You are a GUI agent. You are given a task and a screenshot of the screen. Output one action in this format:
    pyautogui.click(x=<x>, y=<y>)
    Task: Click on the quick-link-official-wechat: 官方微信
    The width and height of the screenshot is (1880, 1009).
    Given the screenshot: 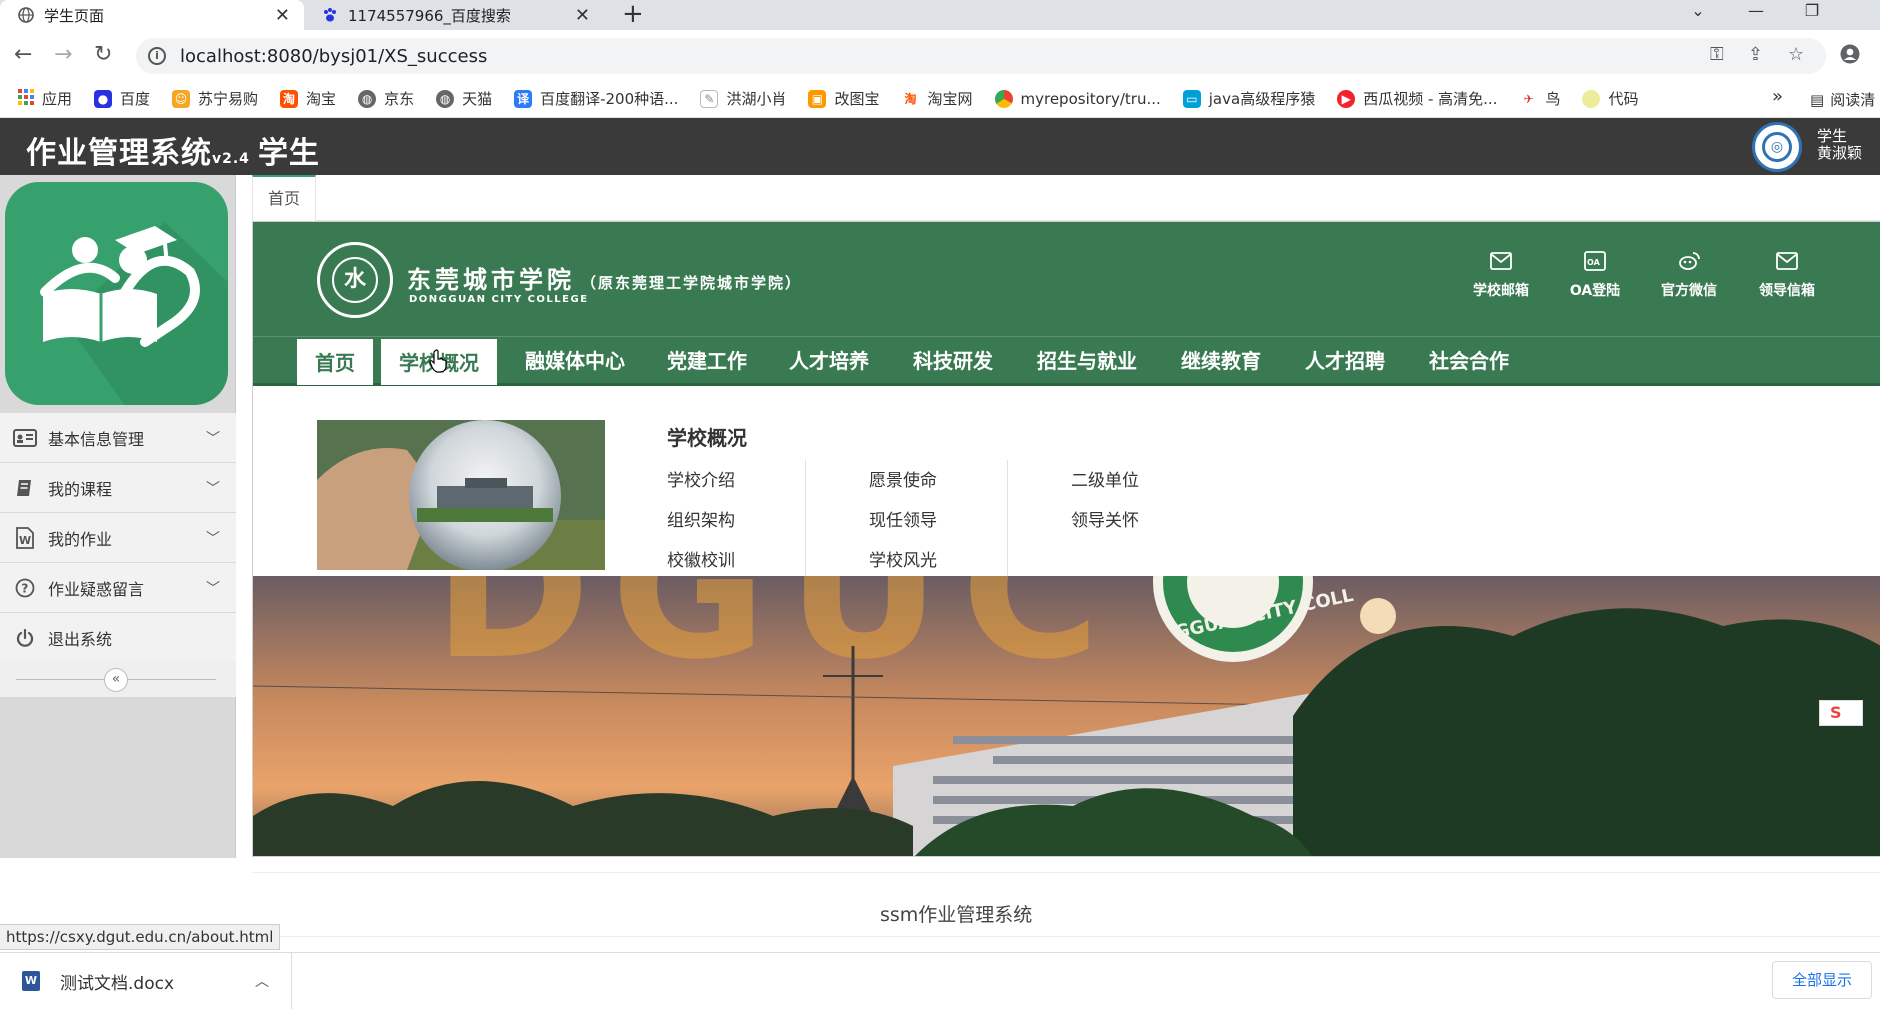 What is the action you would take?
    pyautogui.click(x=1689, y=275)
    